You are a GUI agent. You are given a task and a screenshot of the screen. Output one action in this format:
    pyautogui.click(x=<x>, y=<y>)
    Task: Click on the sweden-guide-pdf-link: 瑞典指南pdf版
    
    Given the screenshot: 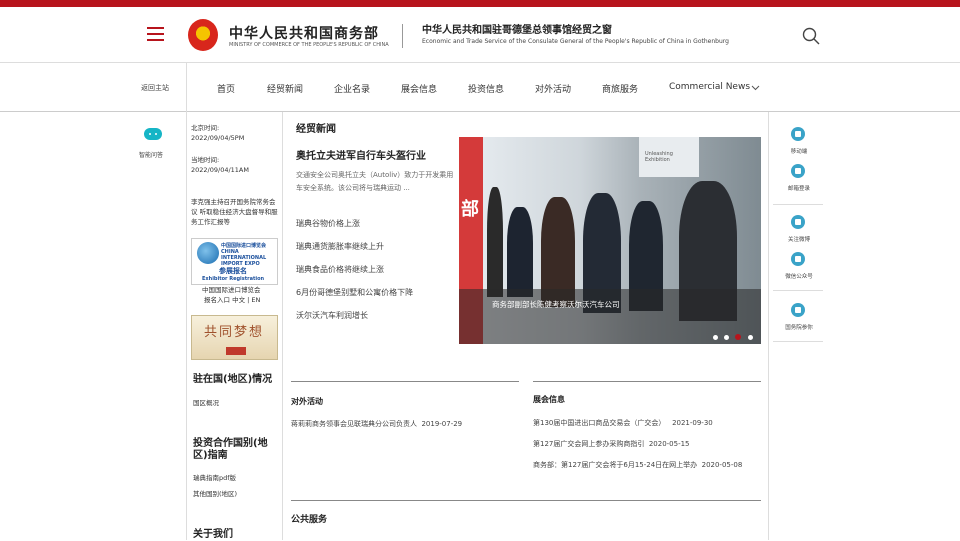 What is the action you would take?
    pyautogui.click(x=214, y=478)
    